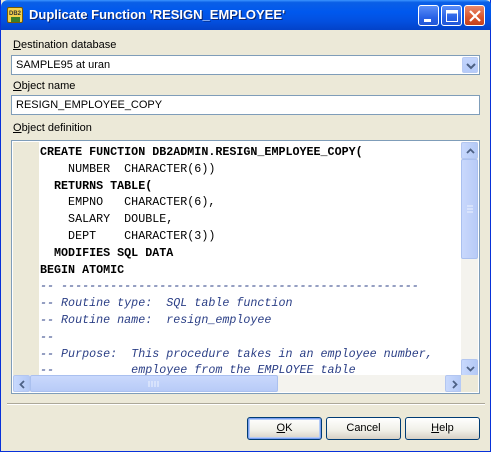 The image size is (491, 452). What do you see at coordinates (427, 20) in the screenshot?
I see `minimize-icon` at bounding box center [427, 20].